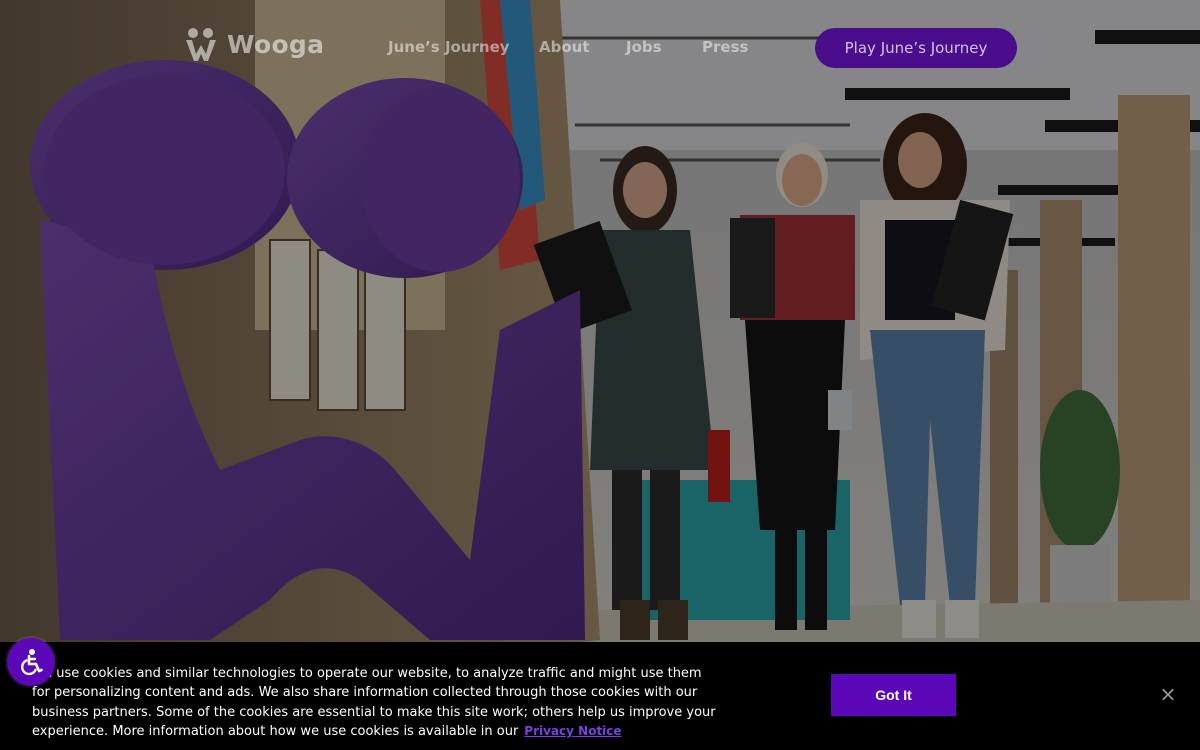 This screenshot has height=750, width=1200. Describe the element at coordinates (564, 47) in the screenshot. I see `nav-link-about: About` at that location.